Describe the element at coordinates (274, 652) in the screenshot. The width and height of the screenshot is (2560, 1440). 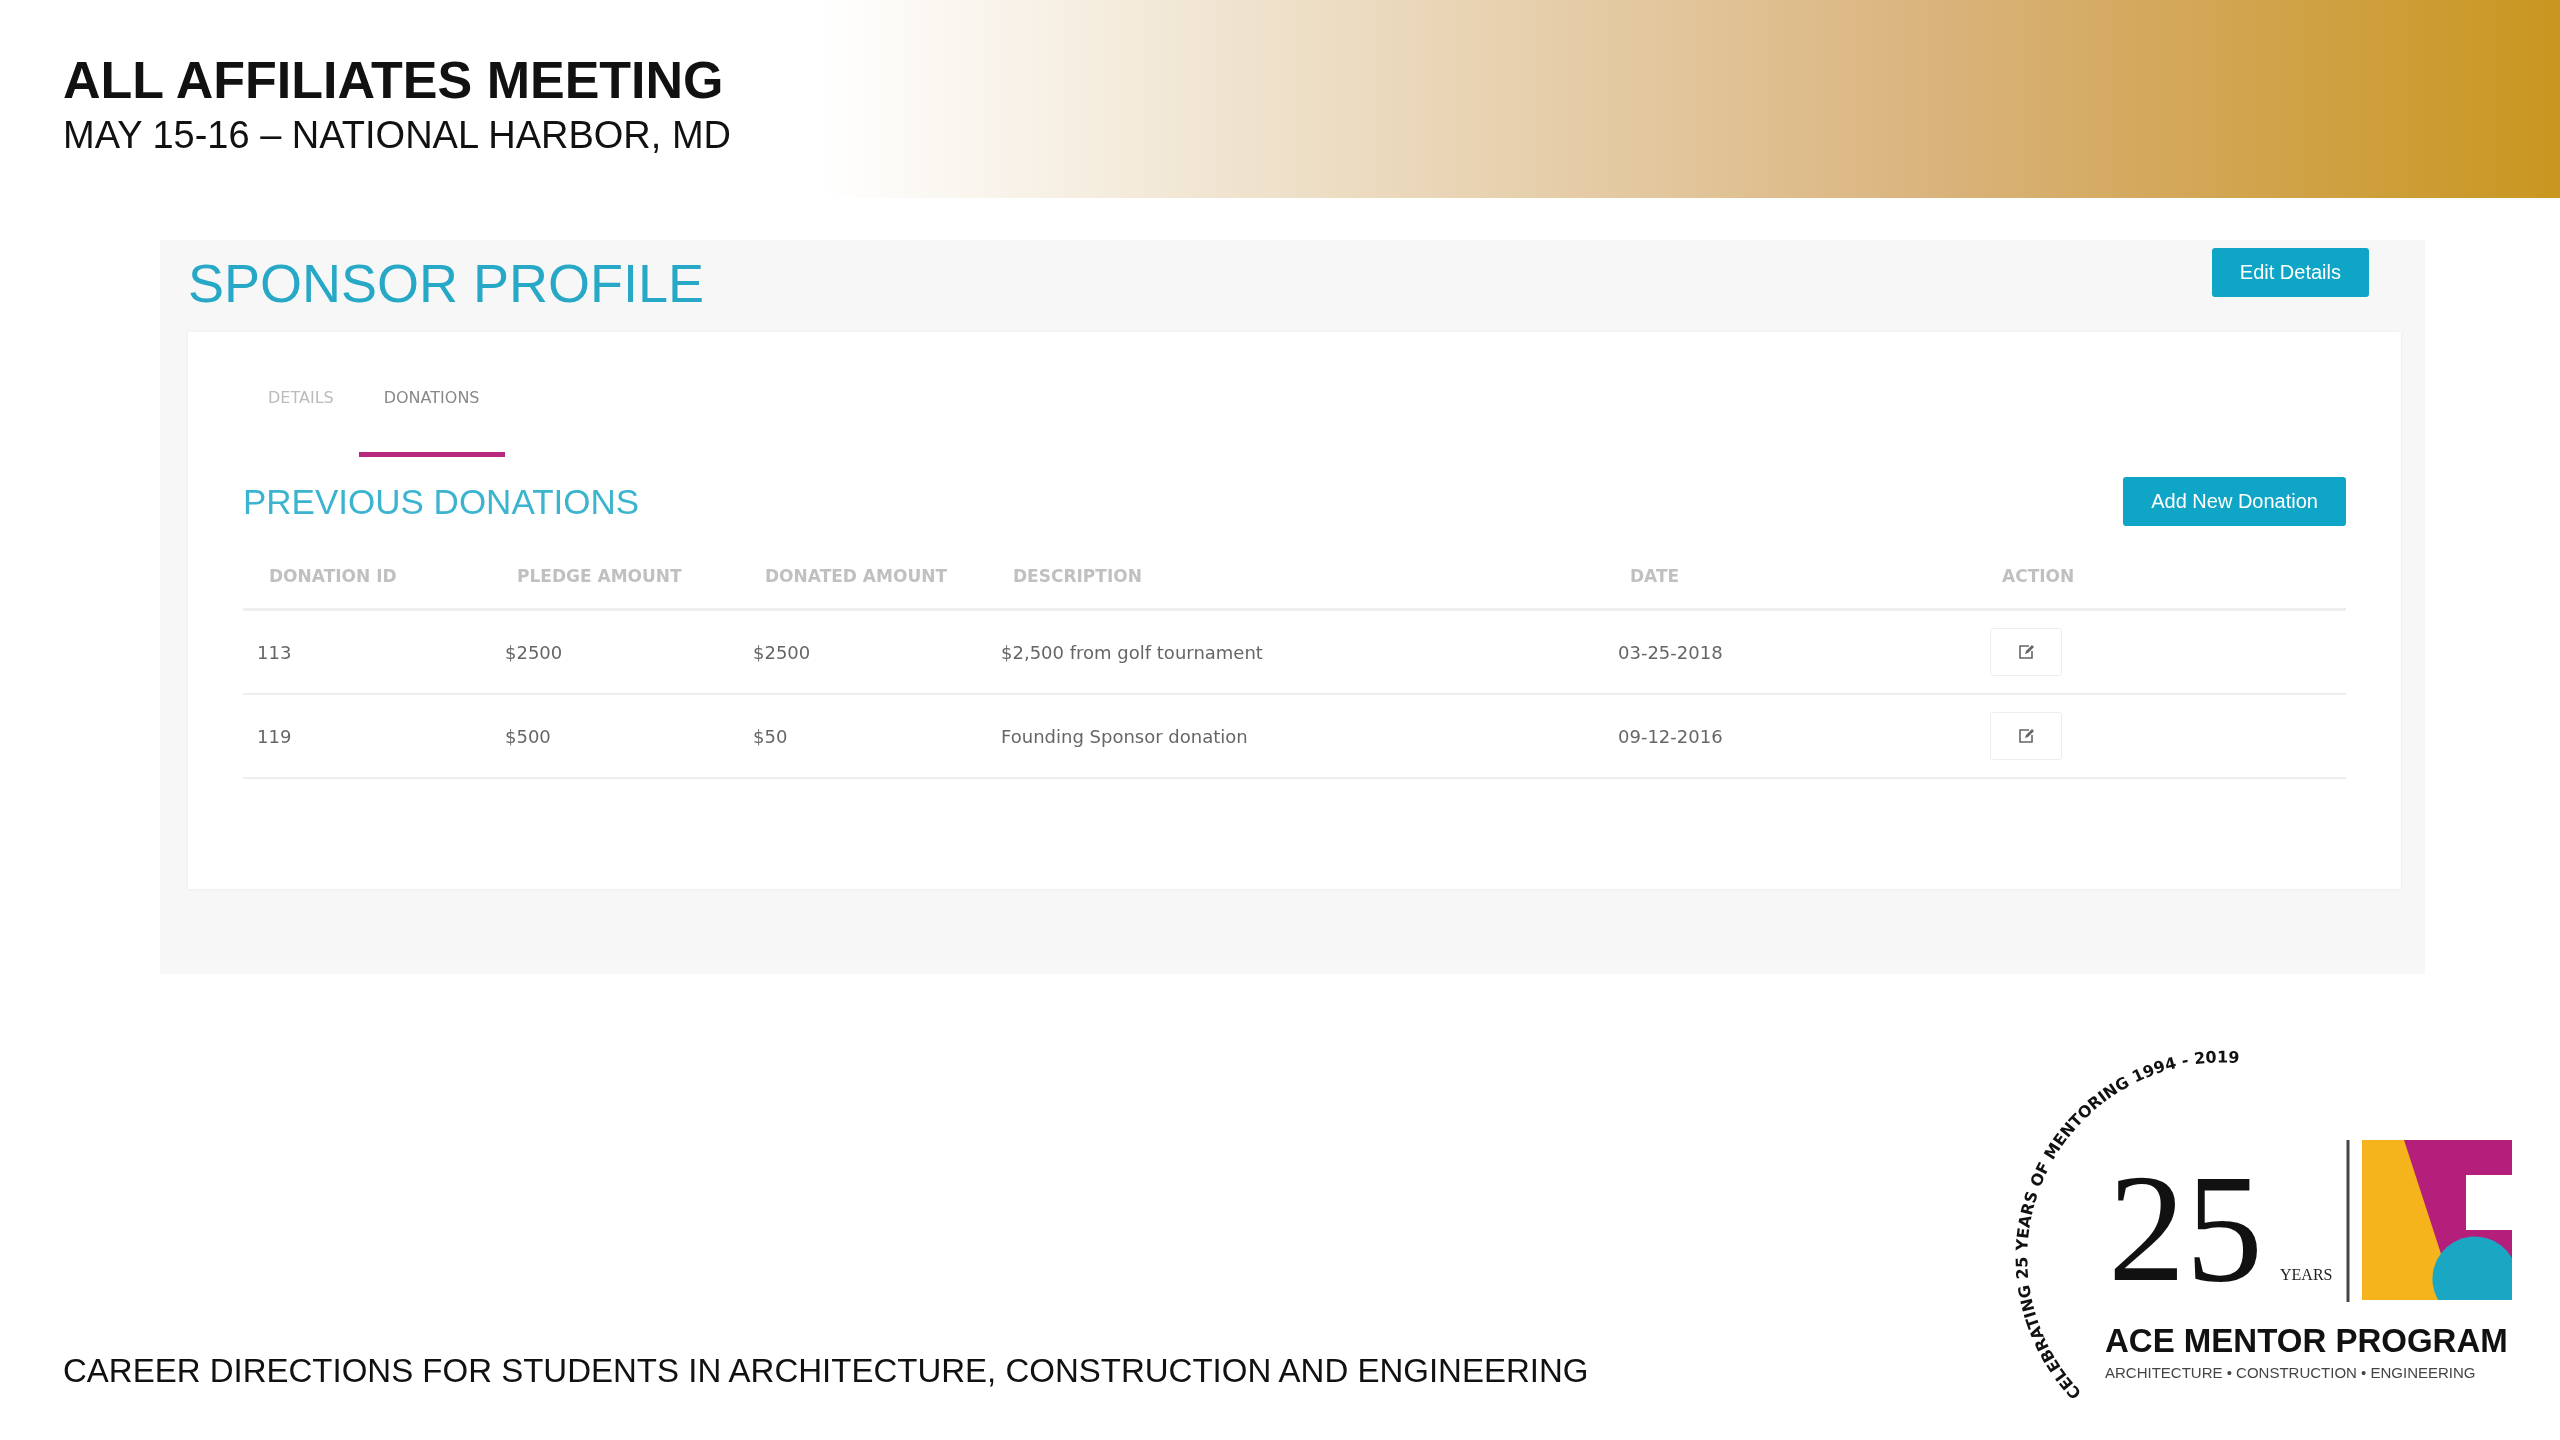
I see `table-cell-text: 113` at that location.